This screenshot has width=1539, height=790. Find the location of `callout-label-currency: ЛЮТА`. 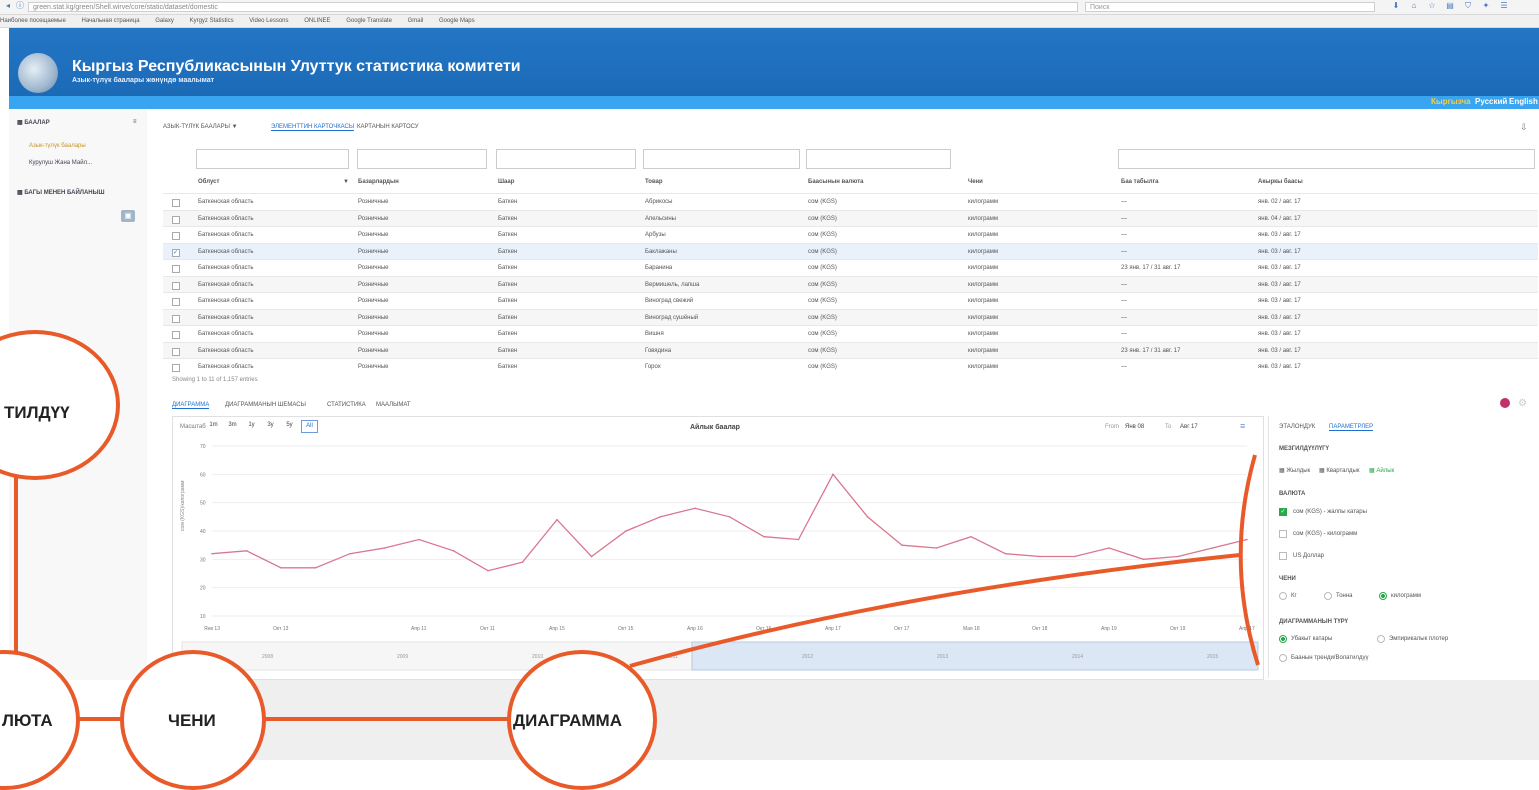

callout-label-currency: ЛЮТА is located at coordinates (27, 720).